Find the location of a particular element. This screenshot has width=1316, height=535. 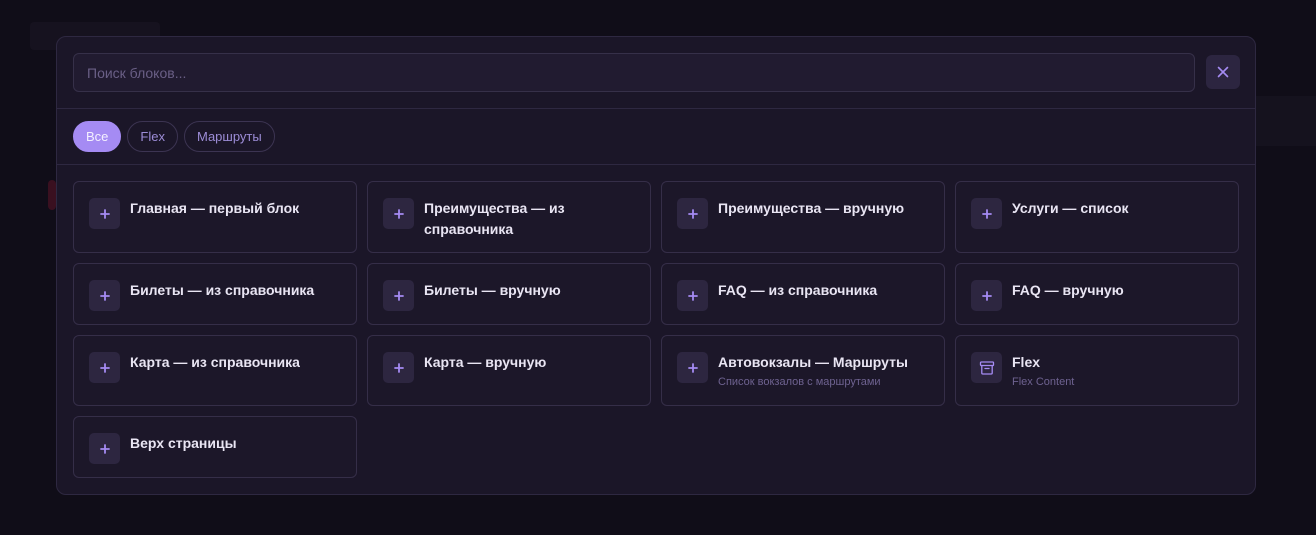

block-card: Карта — из справочника is located at coordinates (215, 370).